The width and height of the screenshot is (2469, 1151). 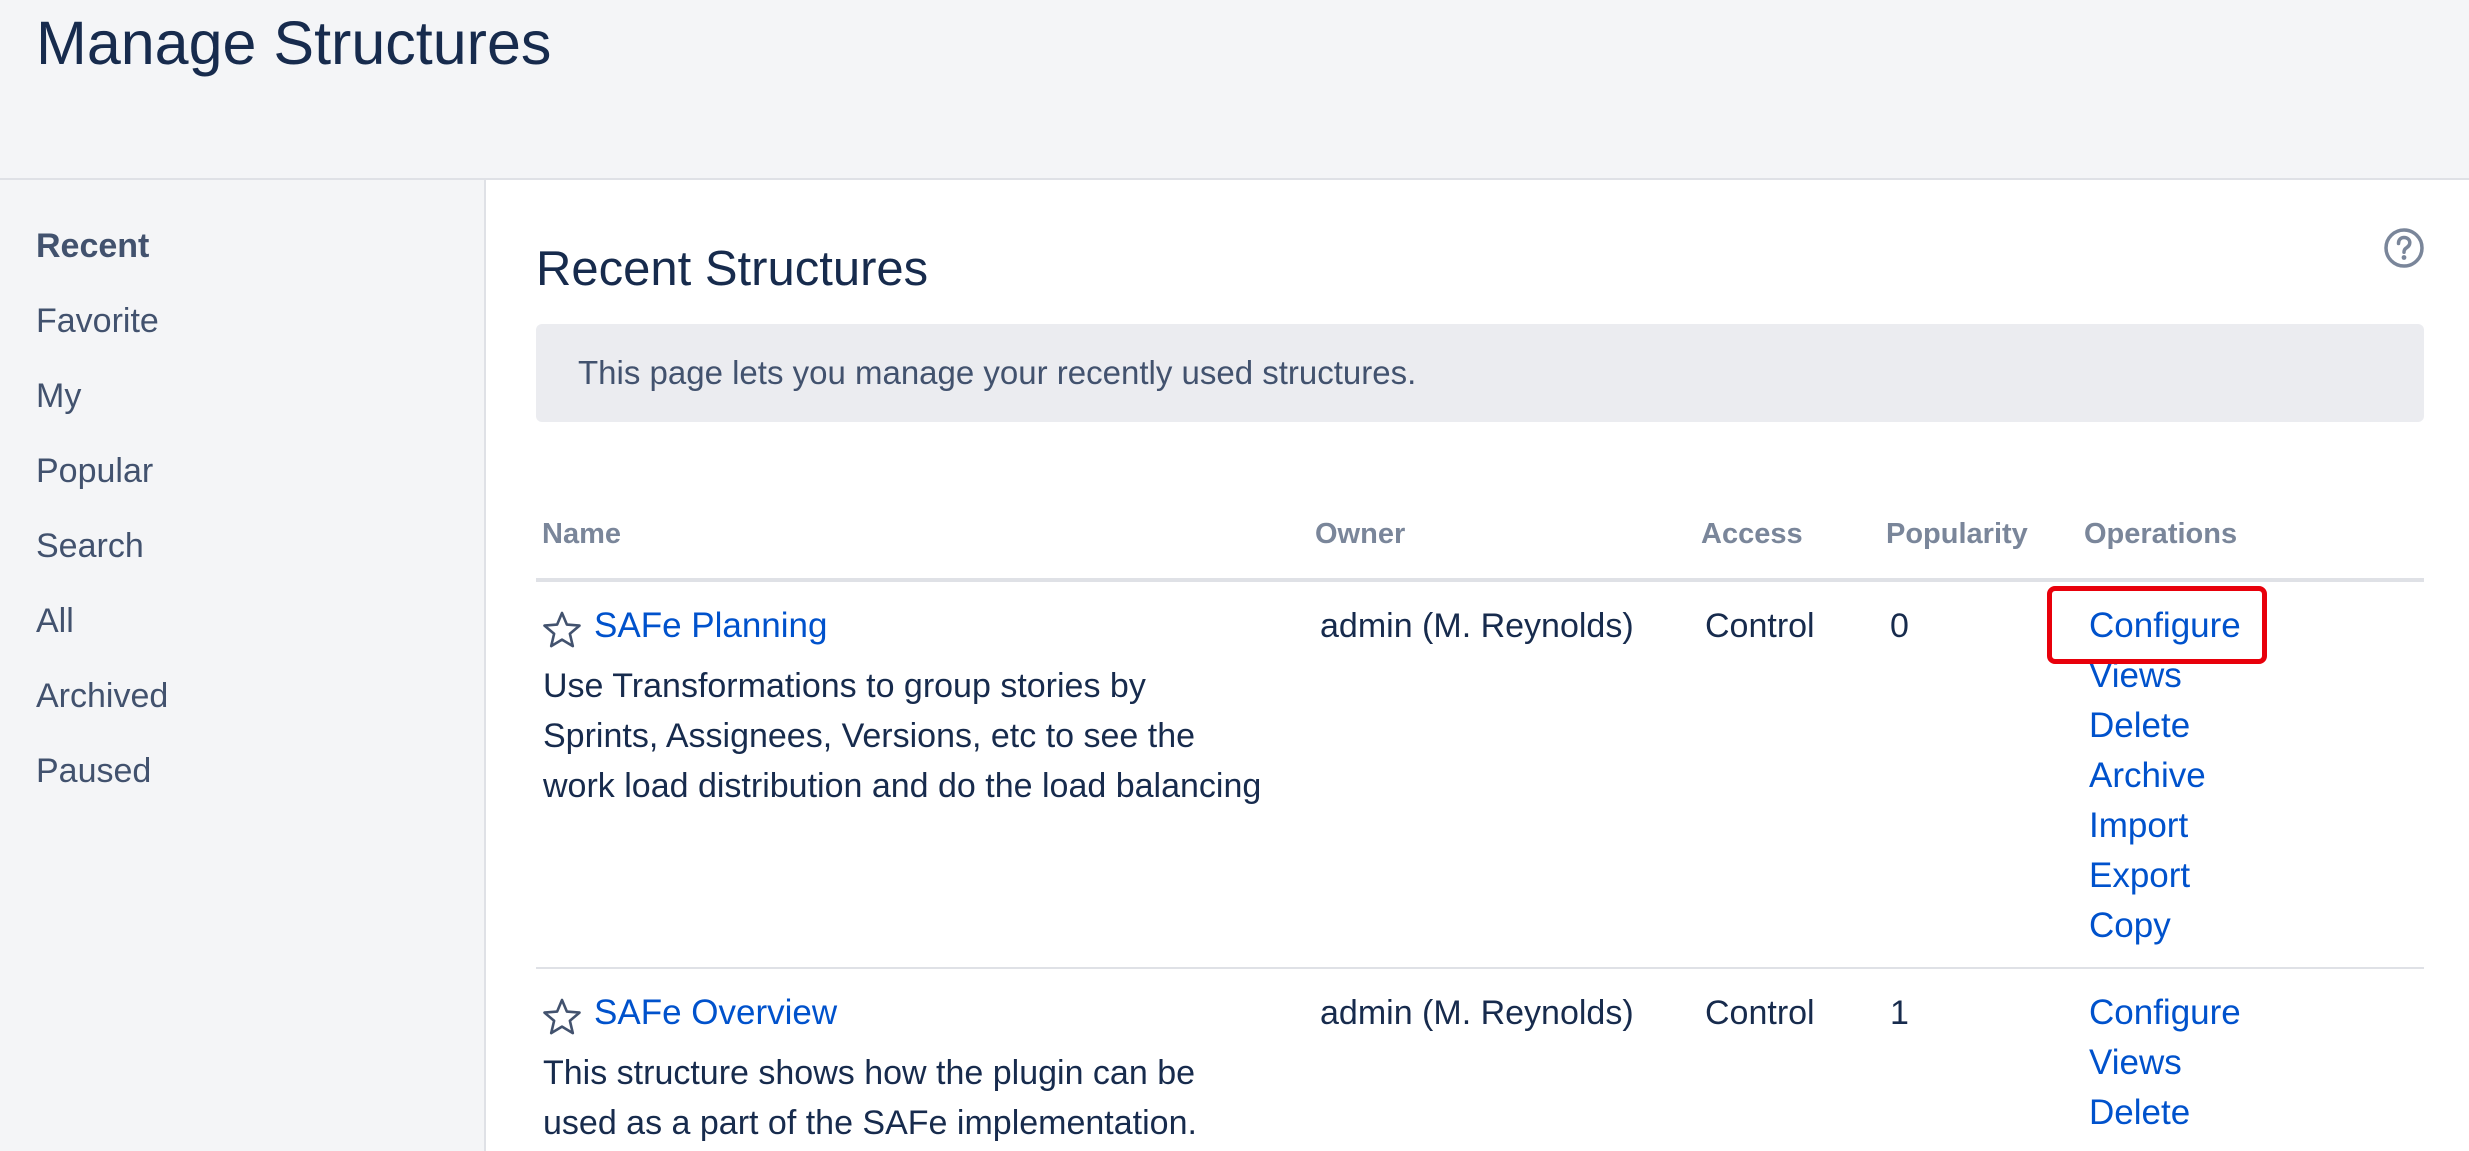 I want to click on popularity-cell: 0, so click(x=1899, y=626).